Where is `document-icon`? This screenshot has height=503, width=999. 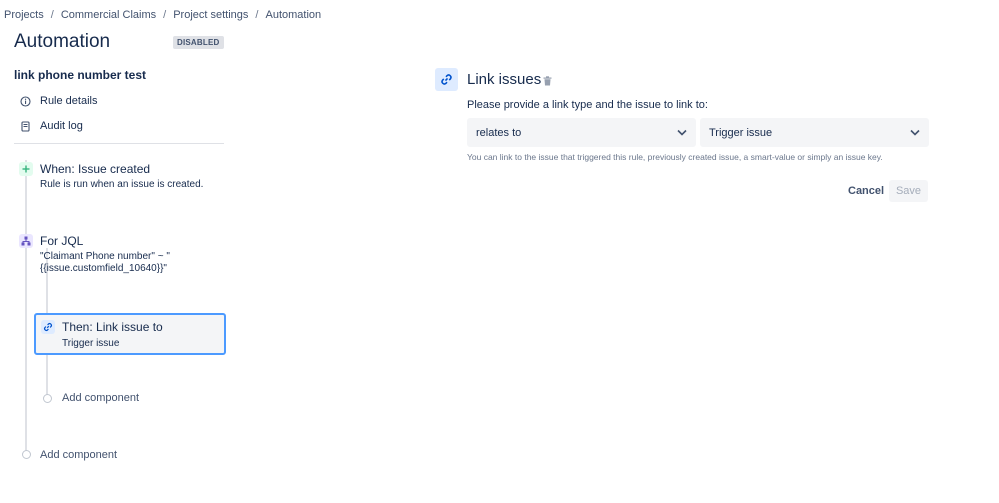
document-icon is located at coordinates (25, 126).